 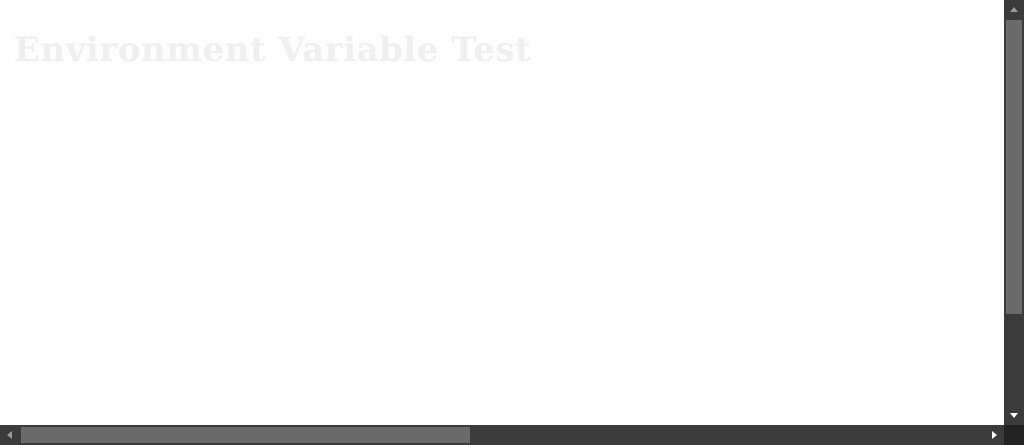 I want to click on scroll-down-button, so click(x=1014, y=415).